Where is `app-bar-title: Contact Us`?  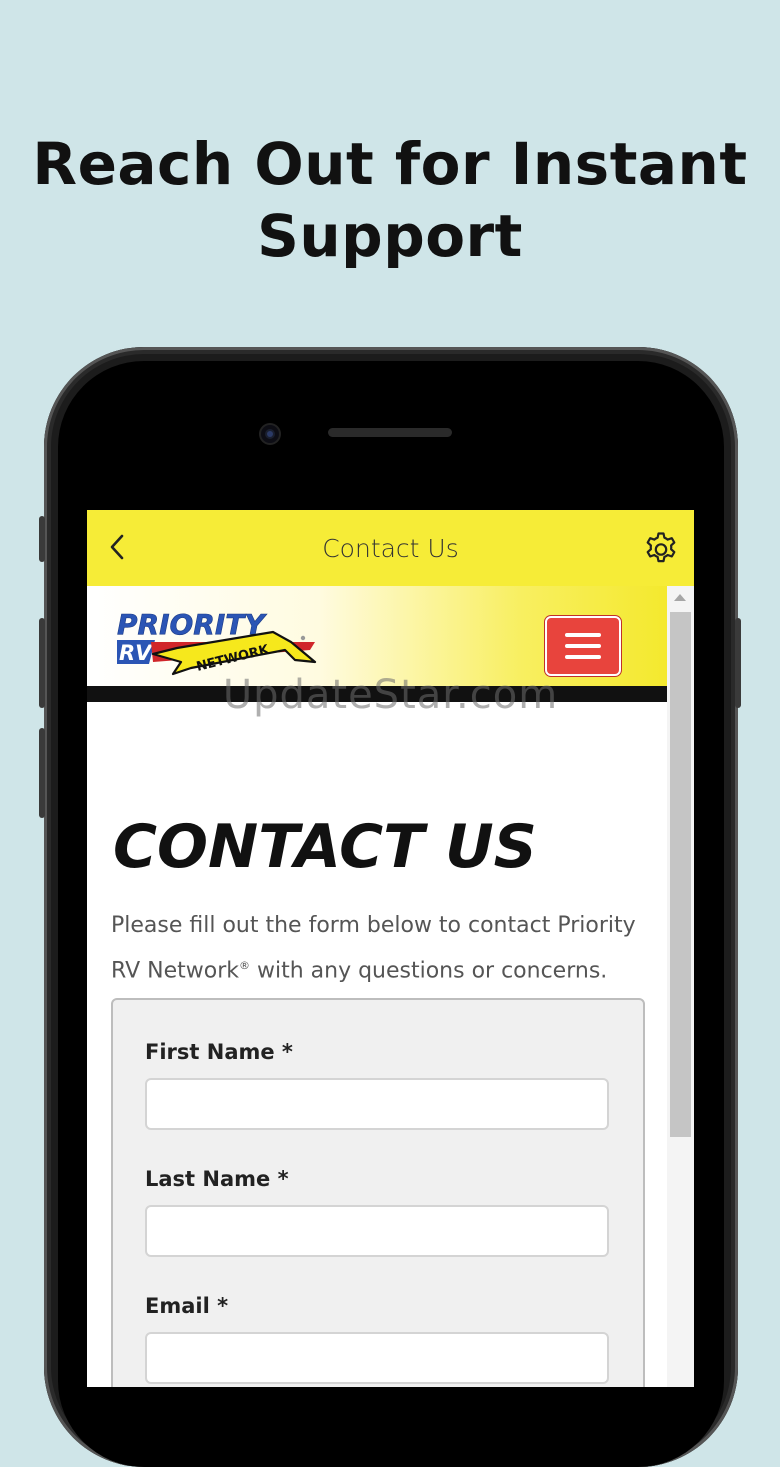
app-bar-title: Contact Us is located at coordinates (390, 548).